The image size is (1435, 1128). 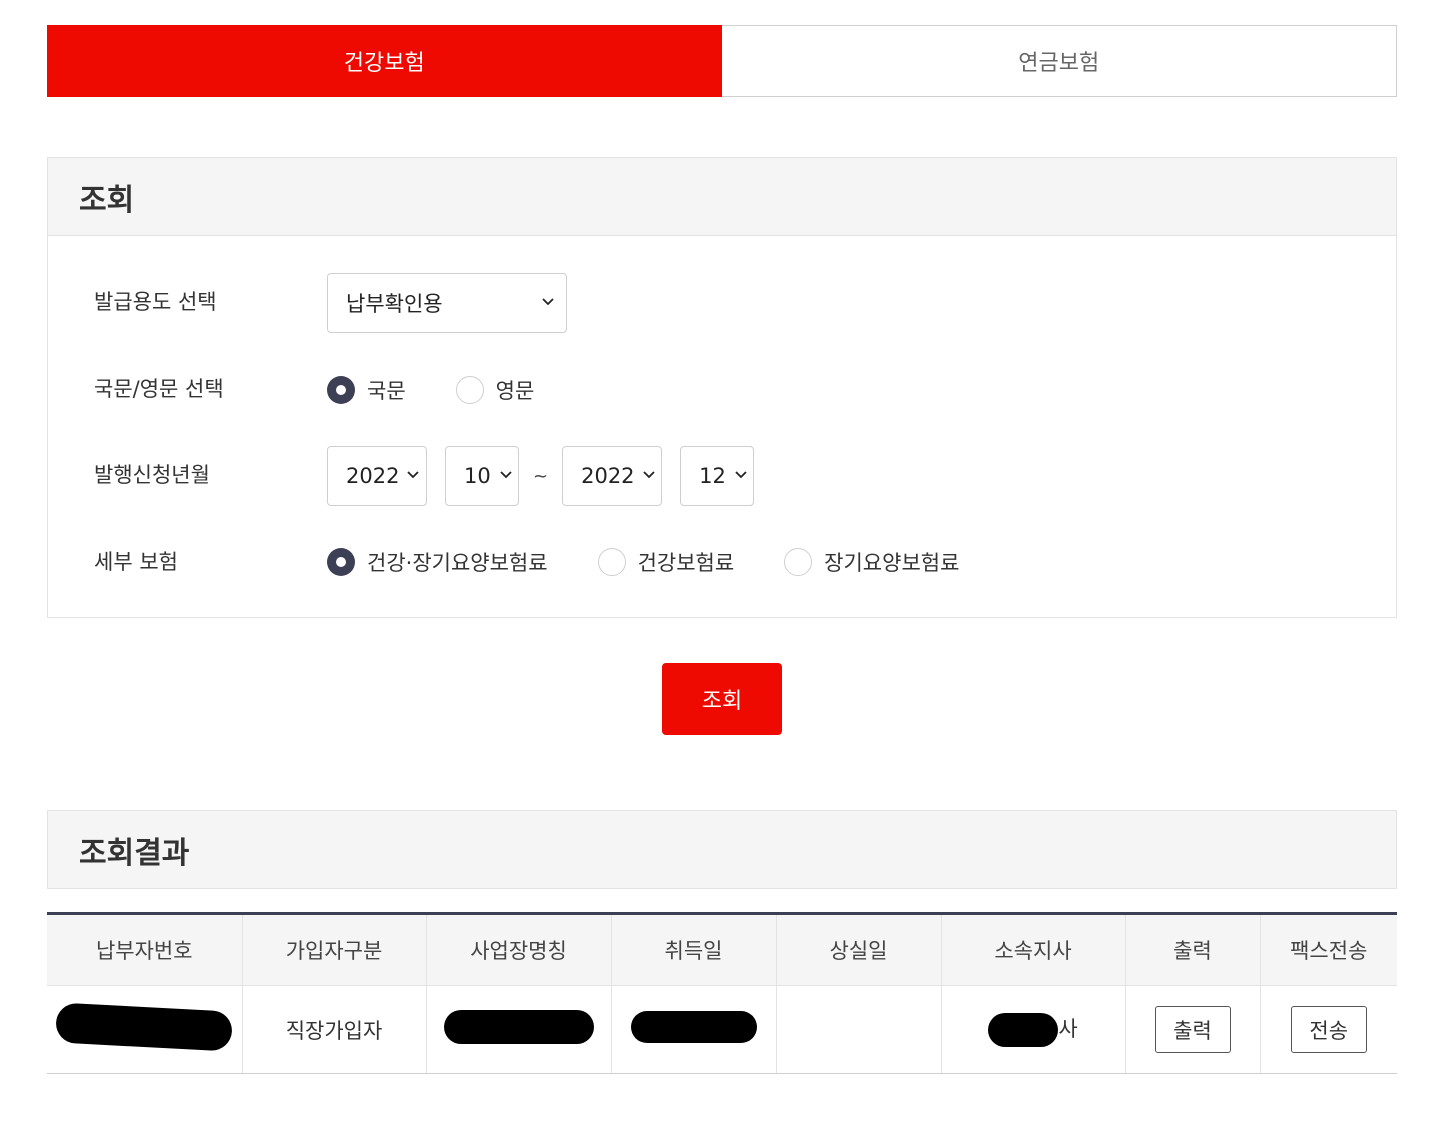 I want to click on col-acquisition-date: 취득일, so click(x=693, y=949).